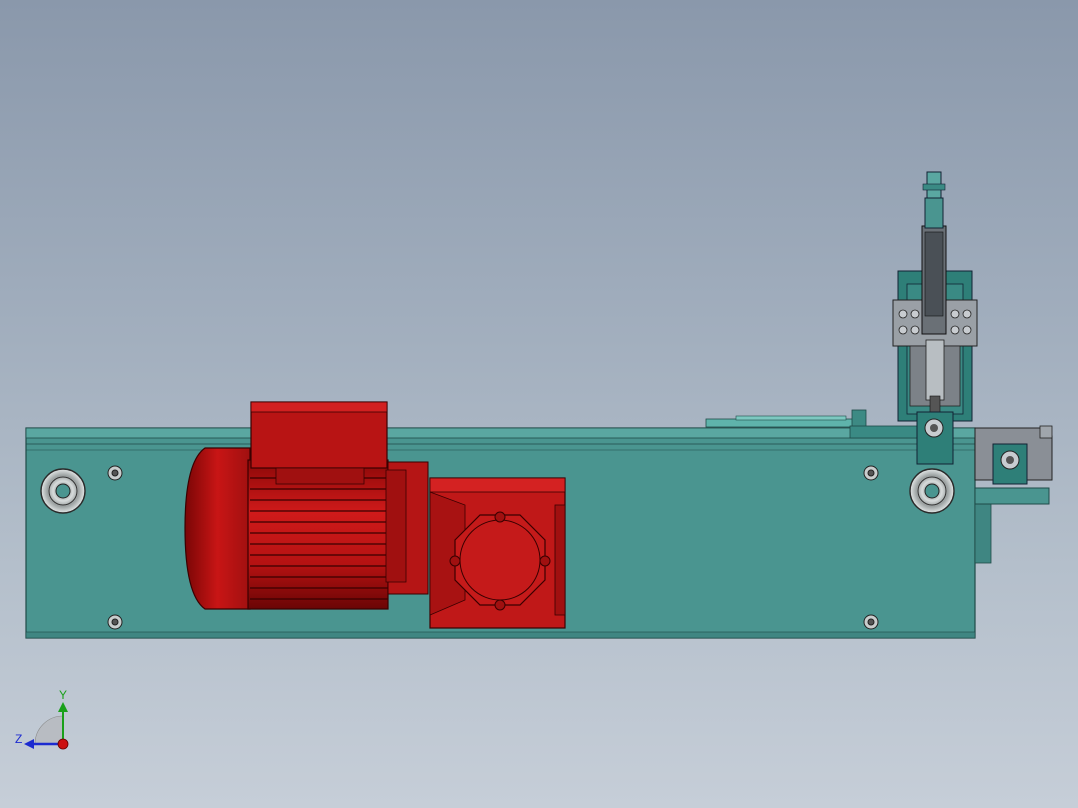 The image size is (1078, 808). Describe the element at coordinates (63, 695) in the screenshot. I see `triad-y-label: Y` at that location.